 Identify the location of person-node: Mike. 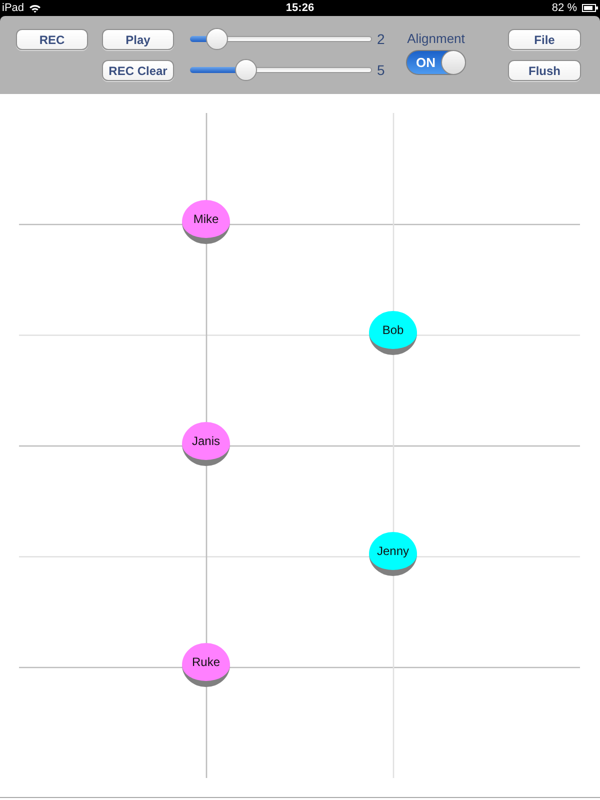
(206, 222).